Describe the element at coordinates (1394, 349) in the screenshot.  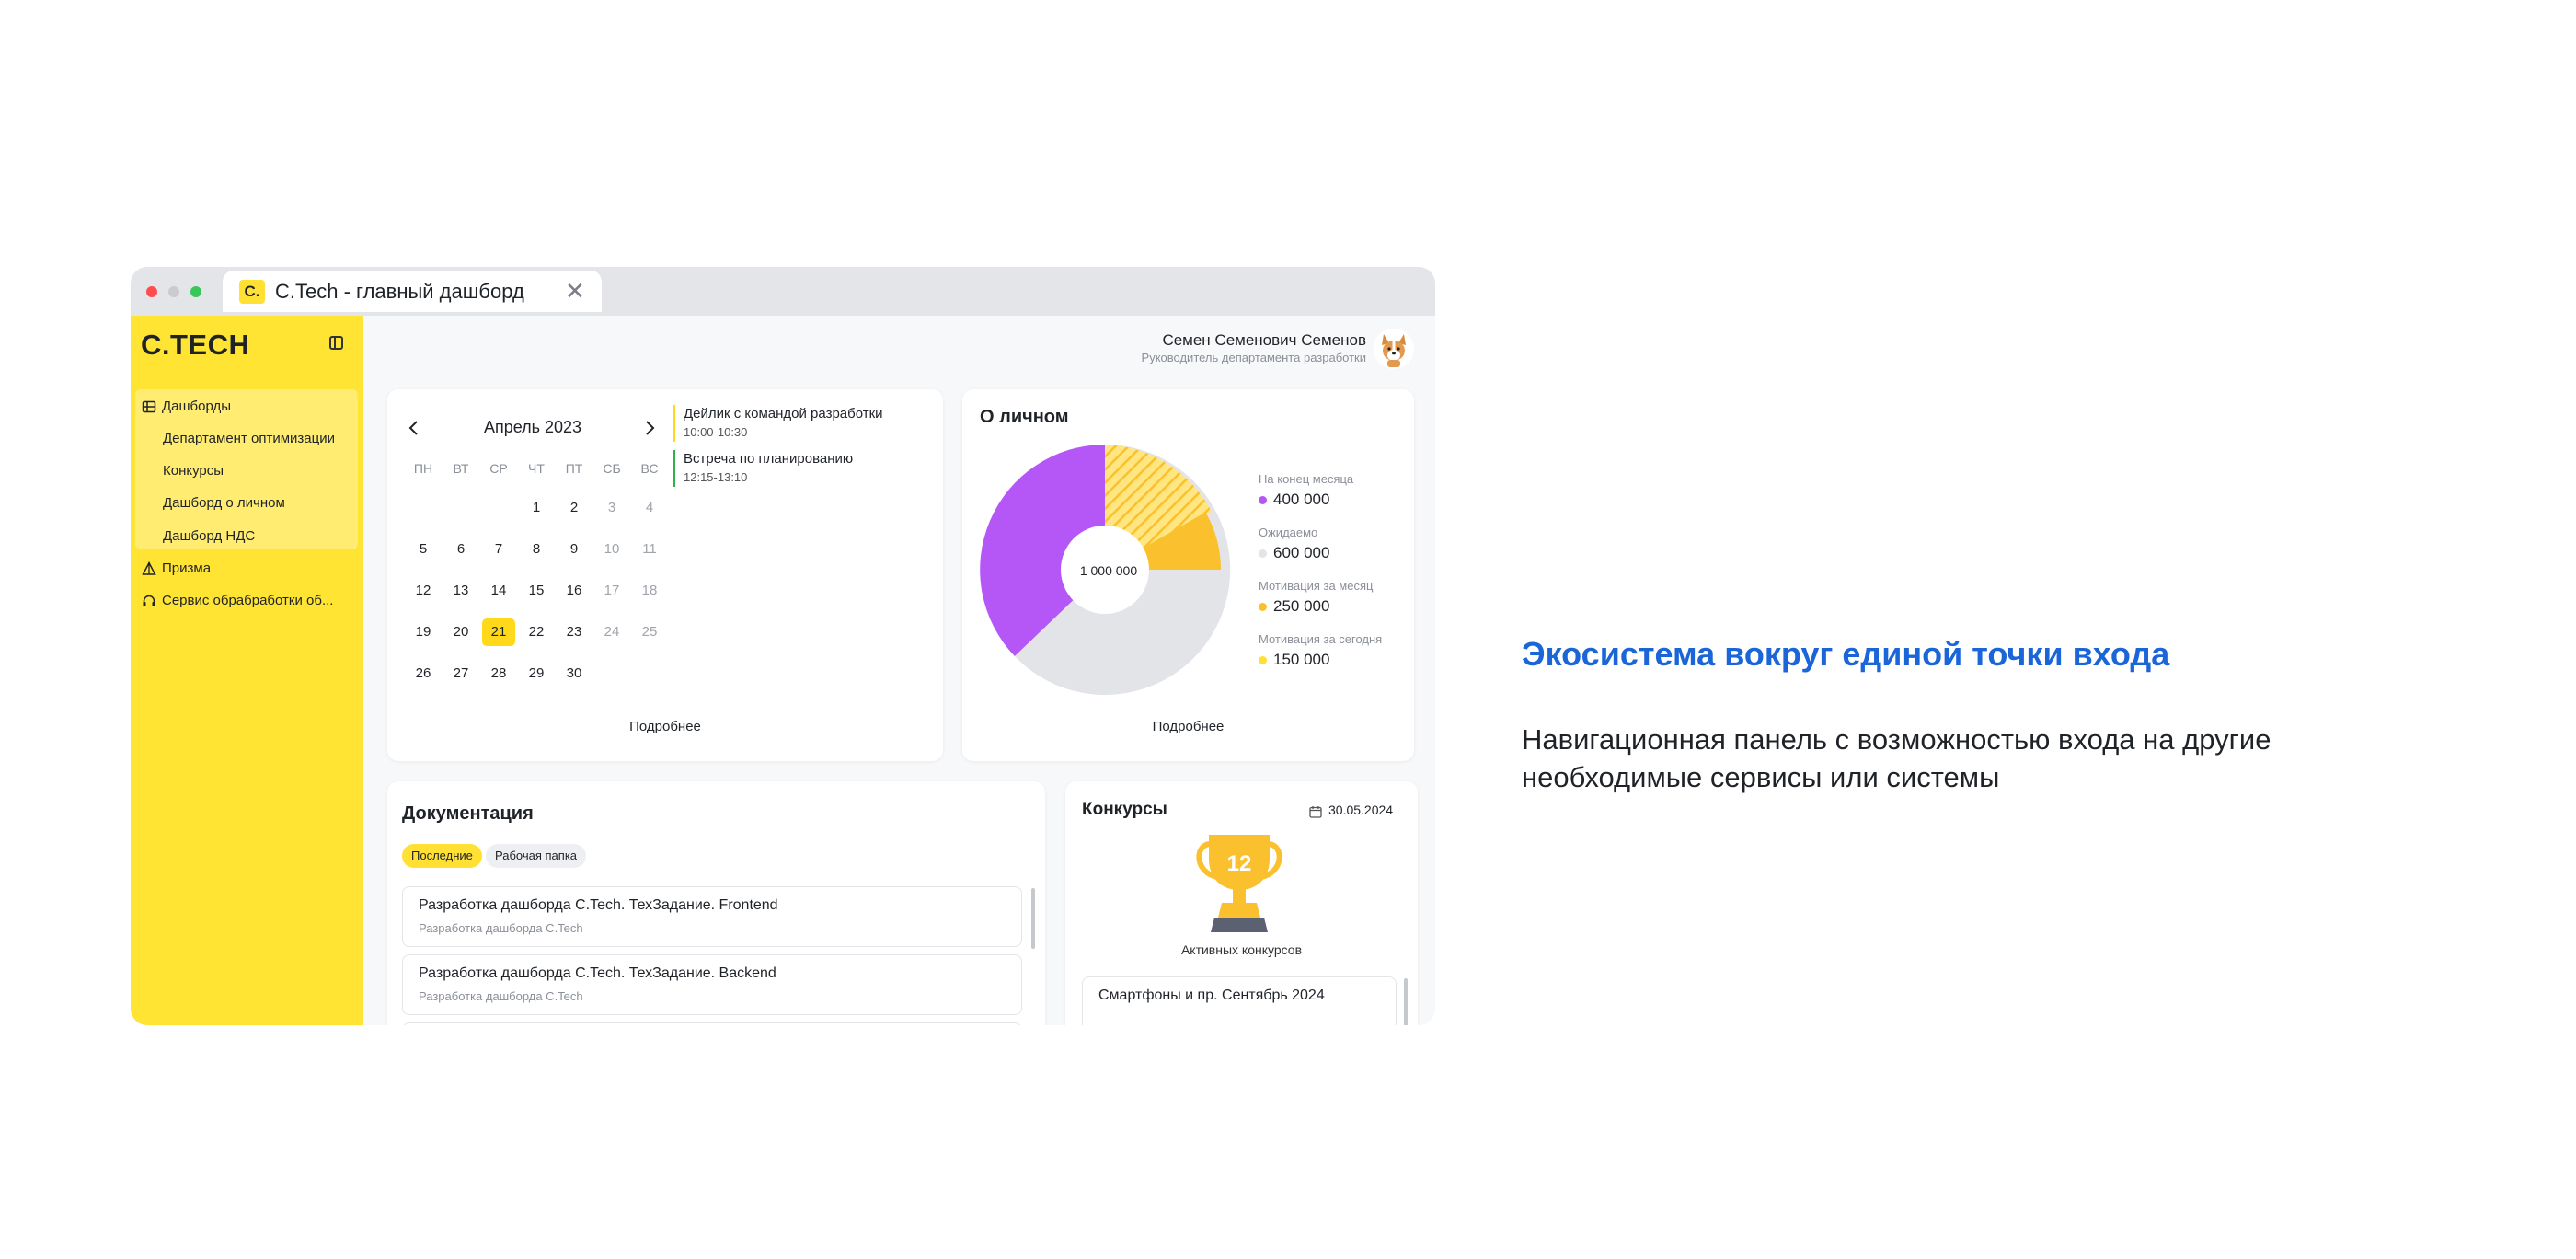
I see `avatar` at that location.